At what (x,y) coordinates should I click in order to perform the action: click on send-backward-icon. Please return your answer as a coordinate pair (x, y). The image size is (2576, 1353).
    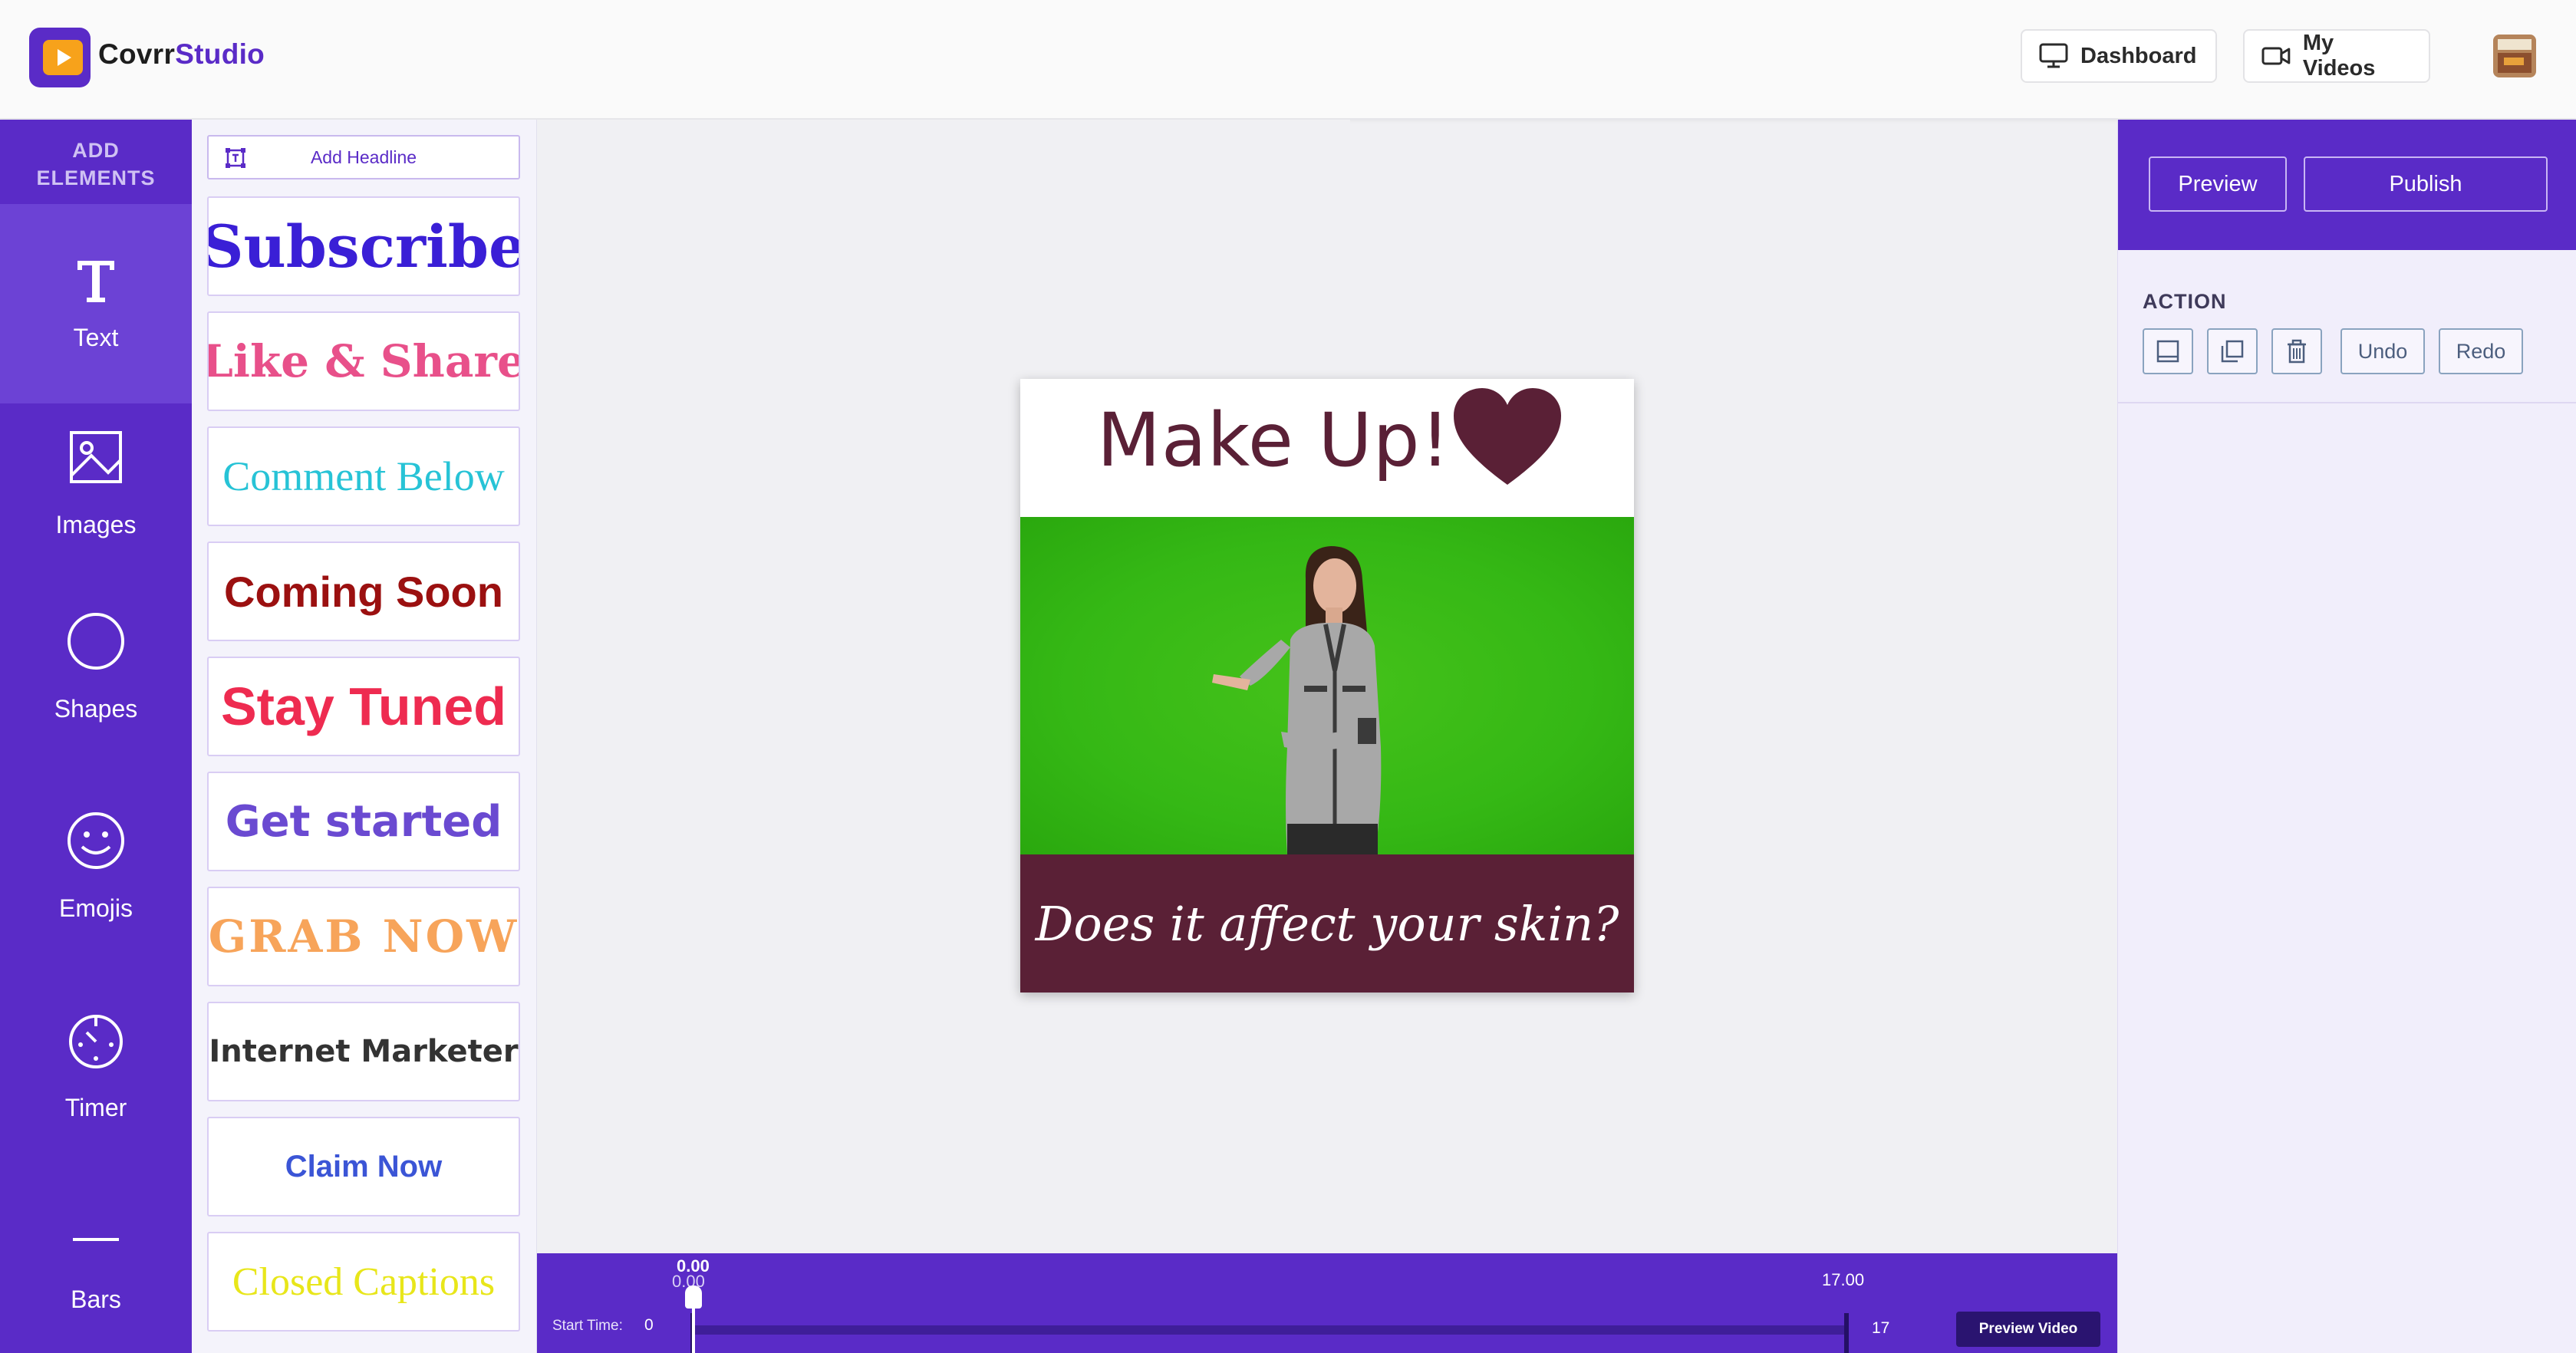
    Looking at the image, I should click on (2232, 351).